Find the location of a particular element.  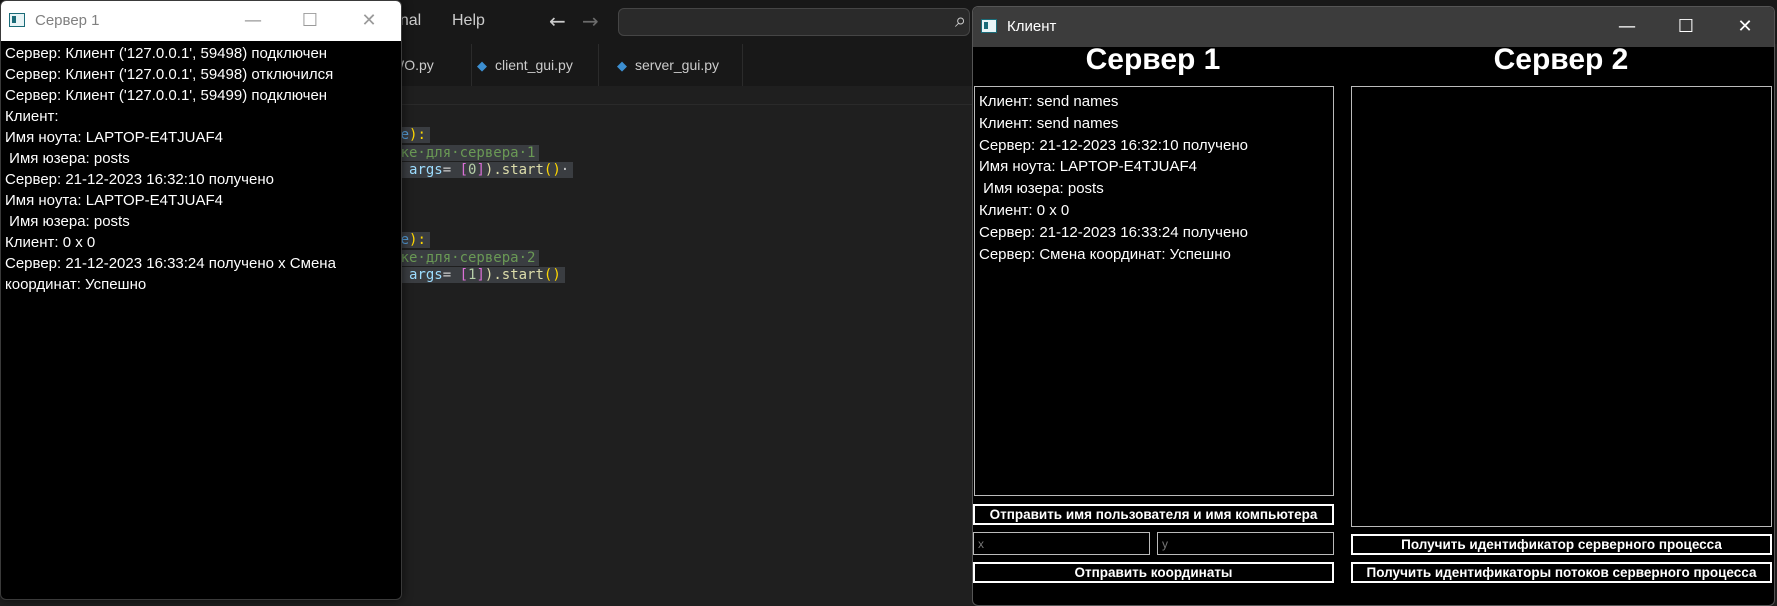

log-line: Сервер: 21-12-2023 16:33:24 получено is located at coordinates (1113, 232).